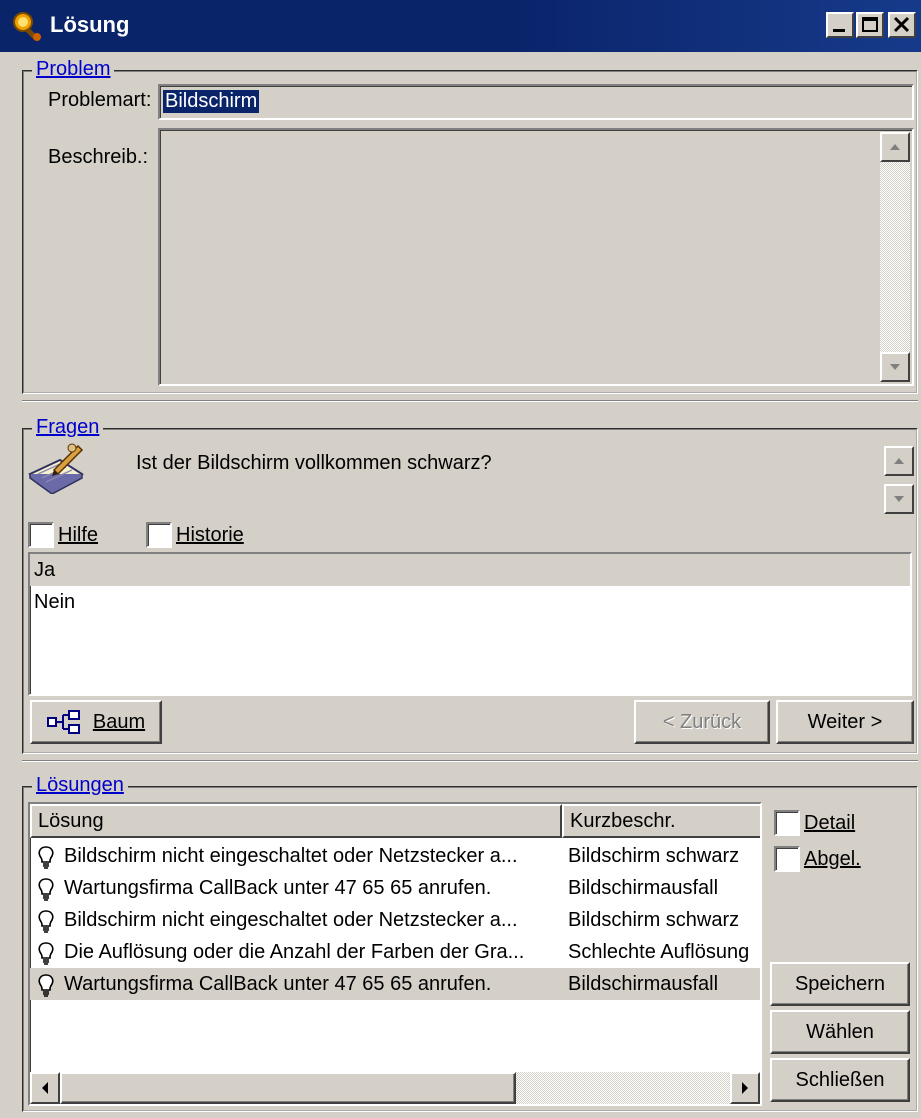  Describe the element at coordinates (536, 102) in the screenshot. I see `problem-type-field: Bildschirm` at that location.